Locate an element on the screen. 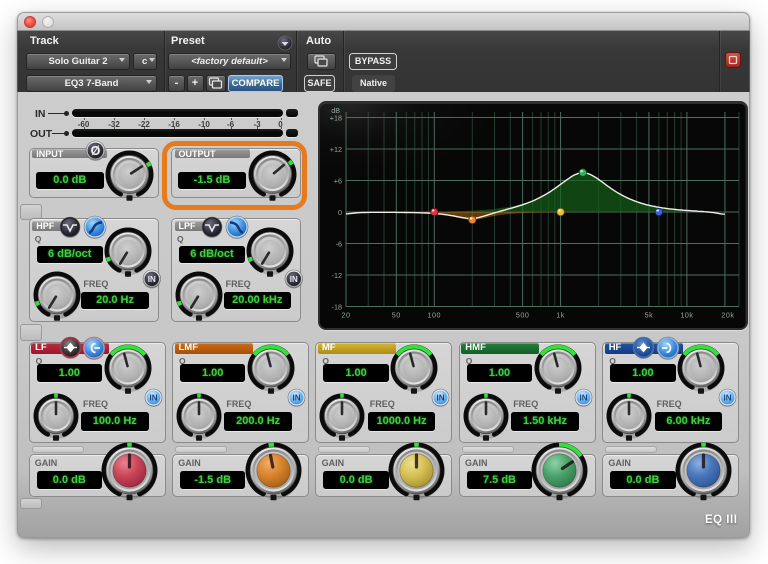  svg-text: 1k is located at coordinates (560, 314).